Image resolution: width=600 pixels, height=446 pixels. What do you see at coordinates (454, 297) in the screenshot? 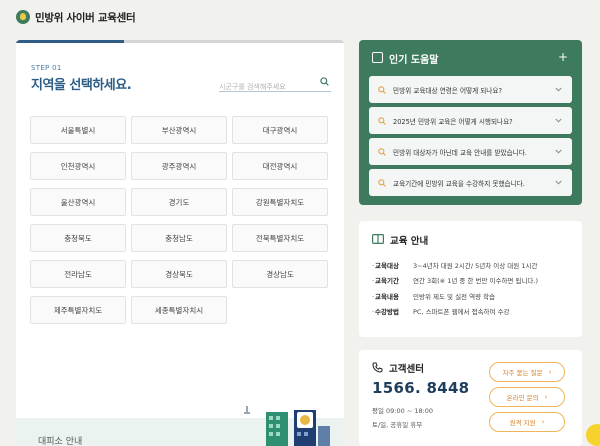
I see `education-info-value: 민방위 제도 및 실전 역량 학습` at bounding box center [454, 297].